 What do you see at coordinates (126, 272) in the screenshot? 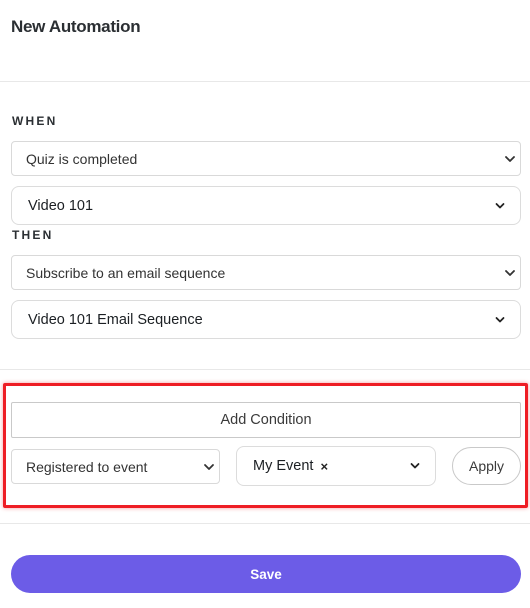
I see `then-action-value: Subscribe to an email sequence` at bounding box center [126, 272].